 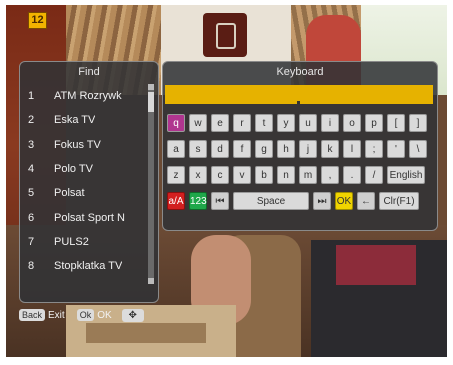 What do you see at coordinates (242, 149) in the screenshot?
I see `key-f: f` at bounding box center [242, 149].